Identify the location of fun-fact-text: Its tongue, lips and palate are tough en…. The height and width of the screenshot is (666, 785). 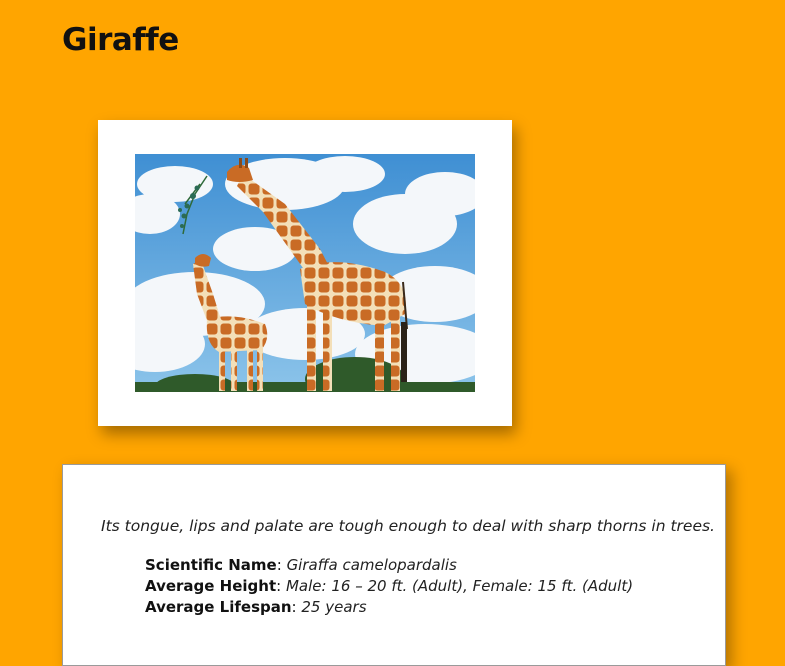
(408, 526).